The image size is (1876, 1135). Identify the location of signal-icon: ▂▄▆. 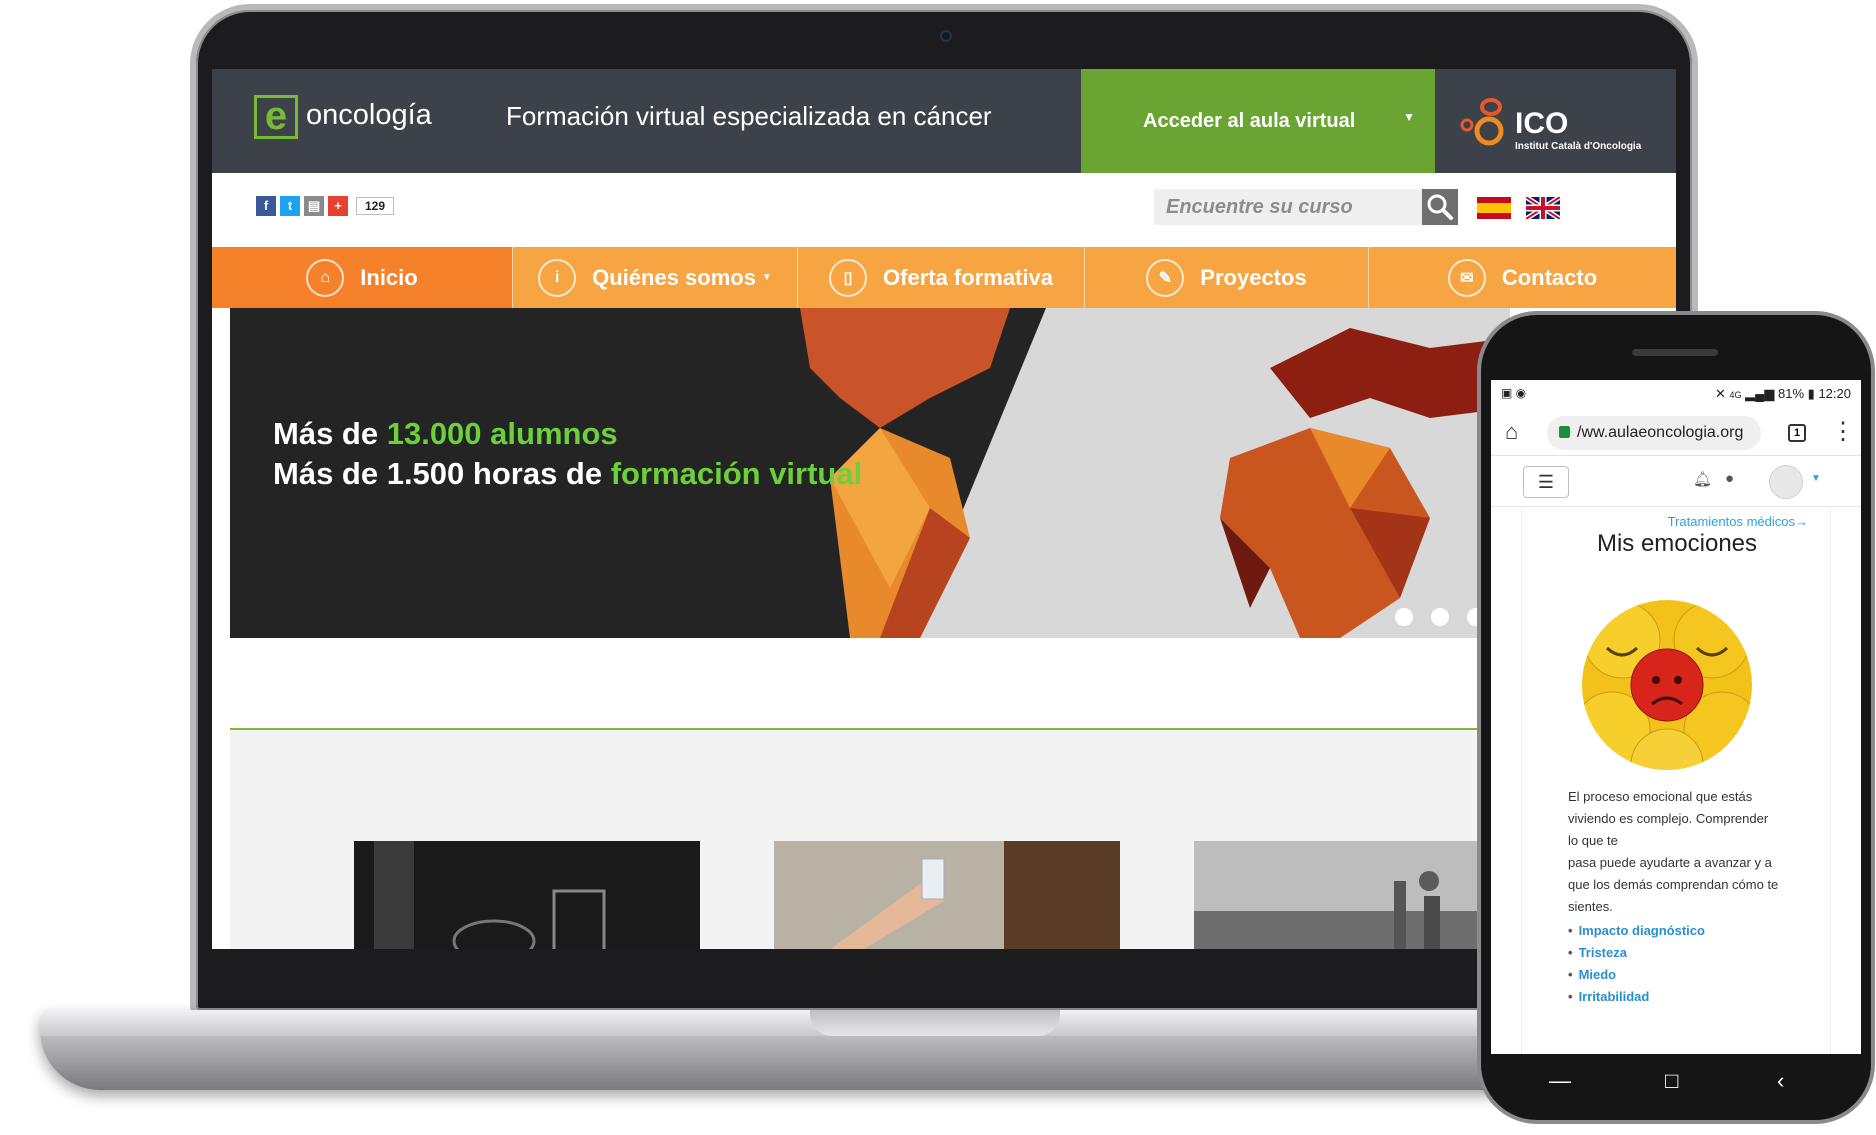
(1760, 393).